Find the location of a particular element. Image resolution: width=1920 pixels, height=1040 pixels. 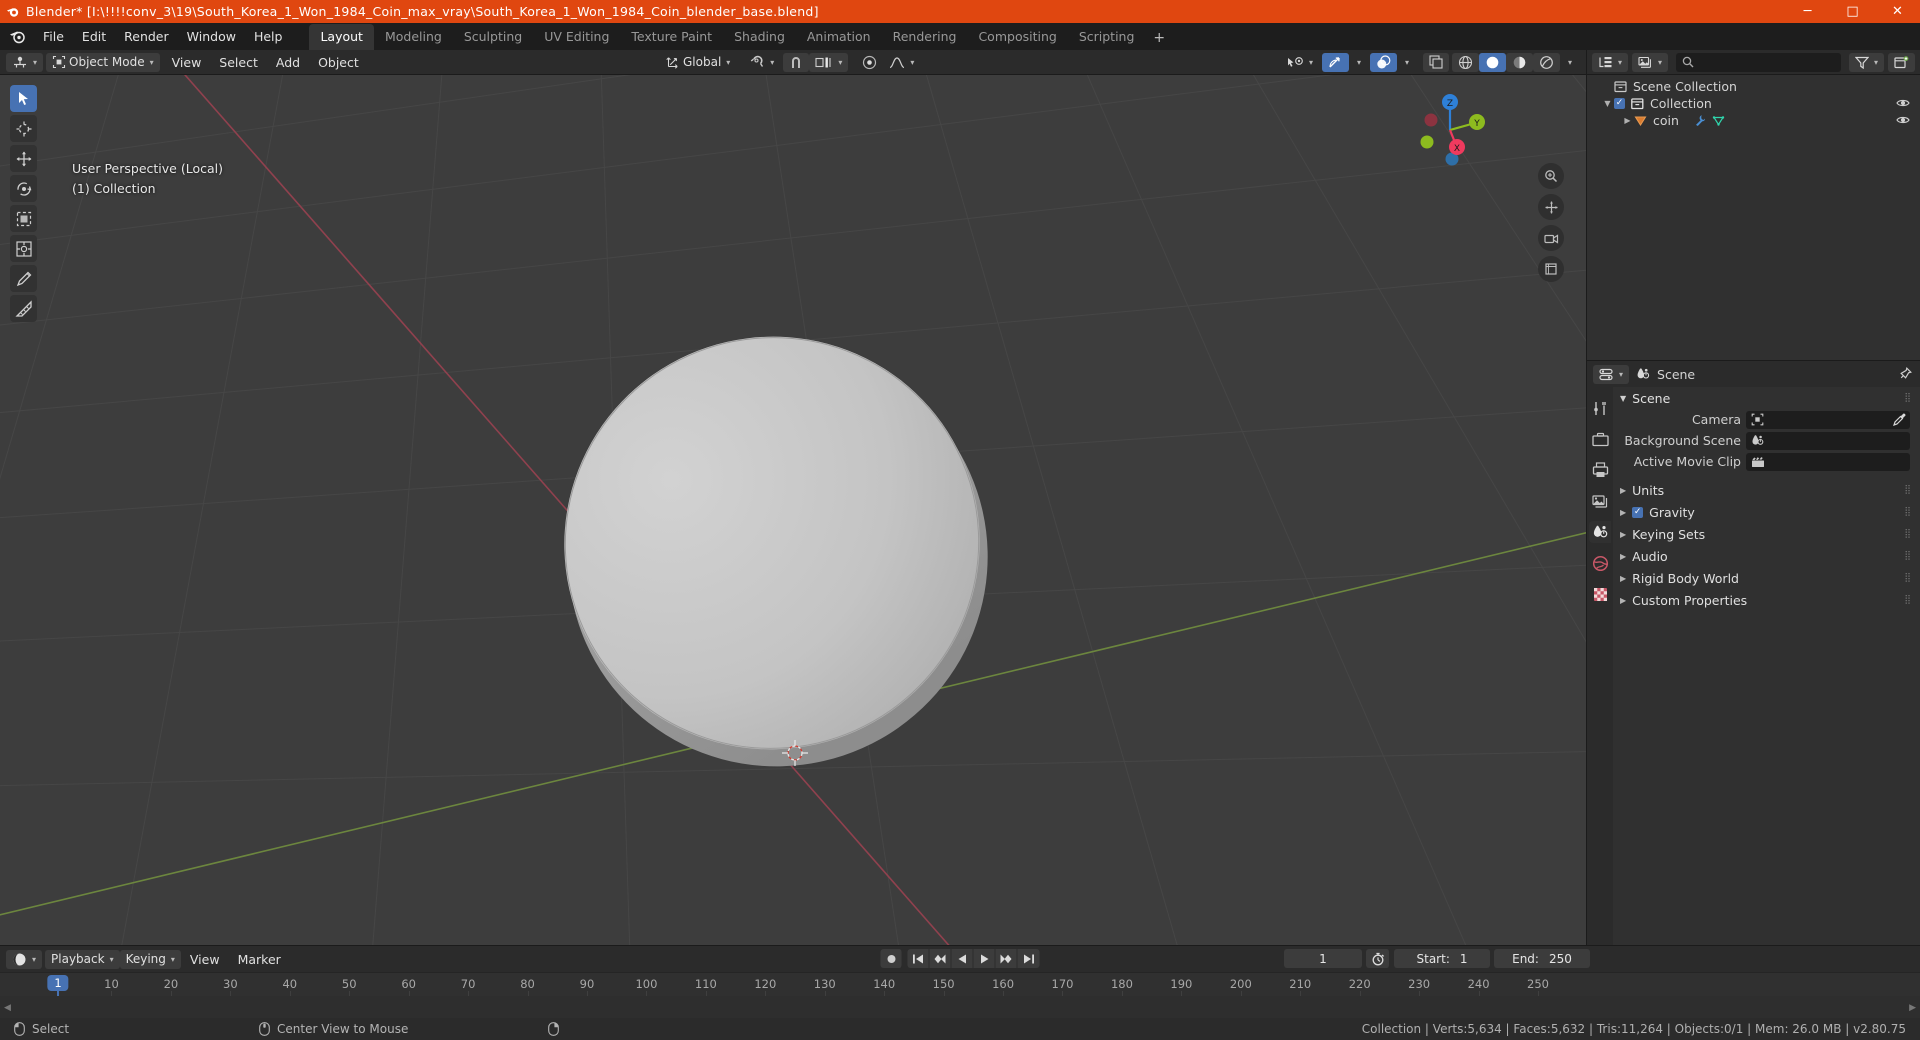

outliner-row-scene-collection: Scene Collection is located at coordinates (1753, 86).